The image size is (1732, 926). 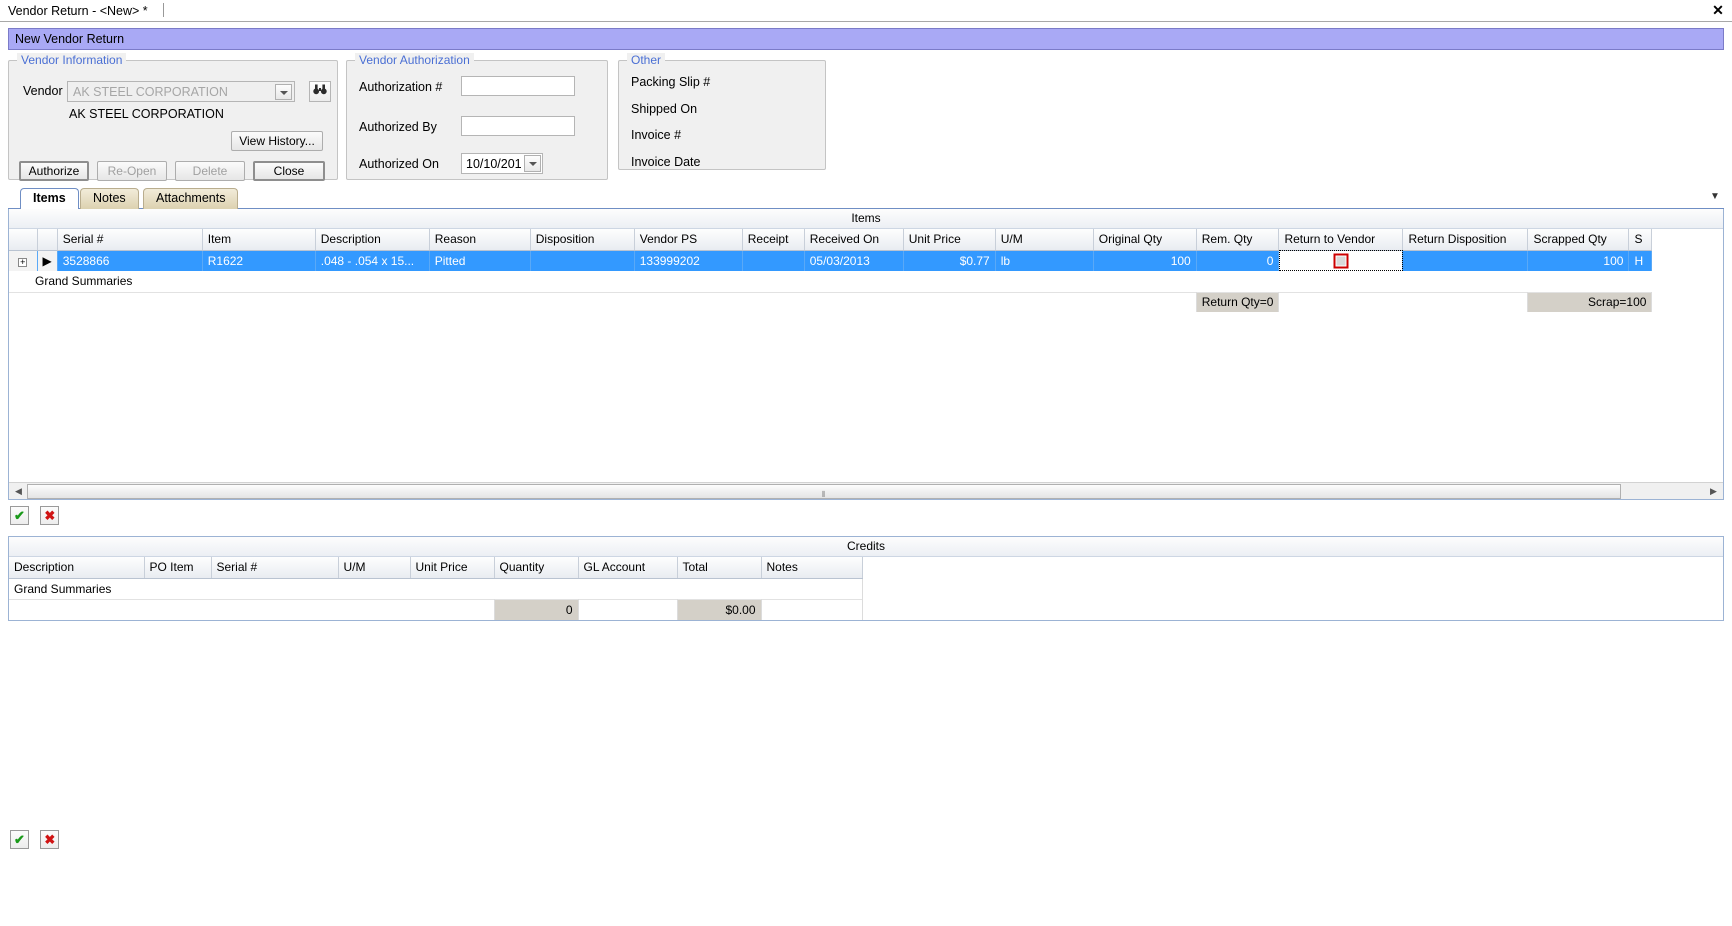 What do you see at coordinates (43, 91) in the screenshot?
I see `vendor-label: Vendor` at bounding box center [43, 91].